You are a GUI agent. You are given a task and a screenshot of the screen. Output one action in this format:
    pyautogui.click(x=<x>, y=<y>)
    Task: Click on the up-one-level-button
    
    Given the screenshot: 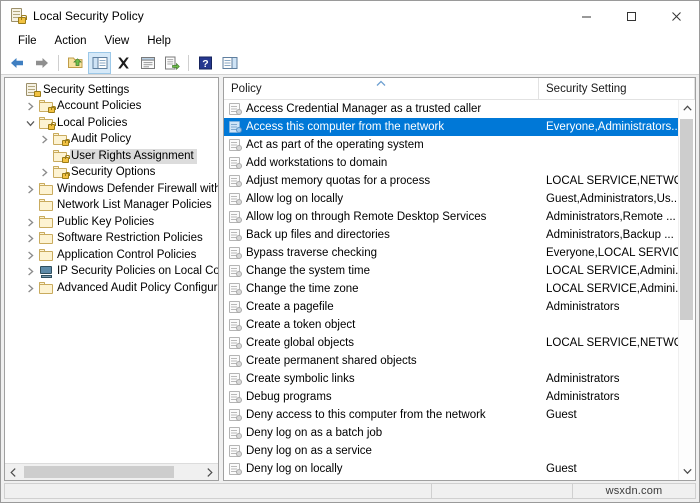 What is the action you would take?
    pyautogui.click(x=75, y=63)
    